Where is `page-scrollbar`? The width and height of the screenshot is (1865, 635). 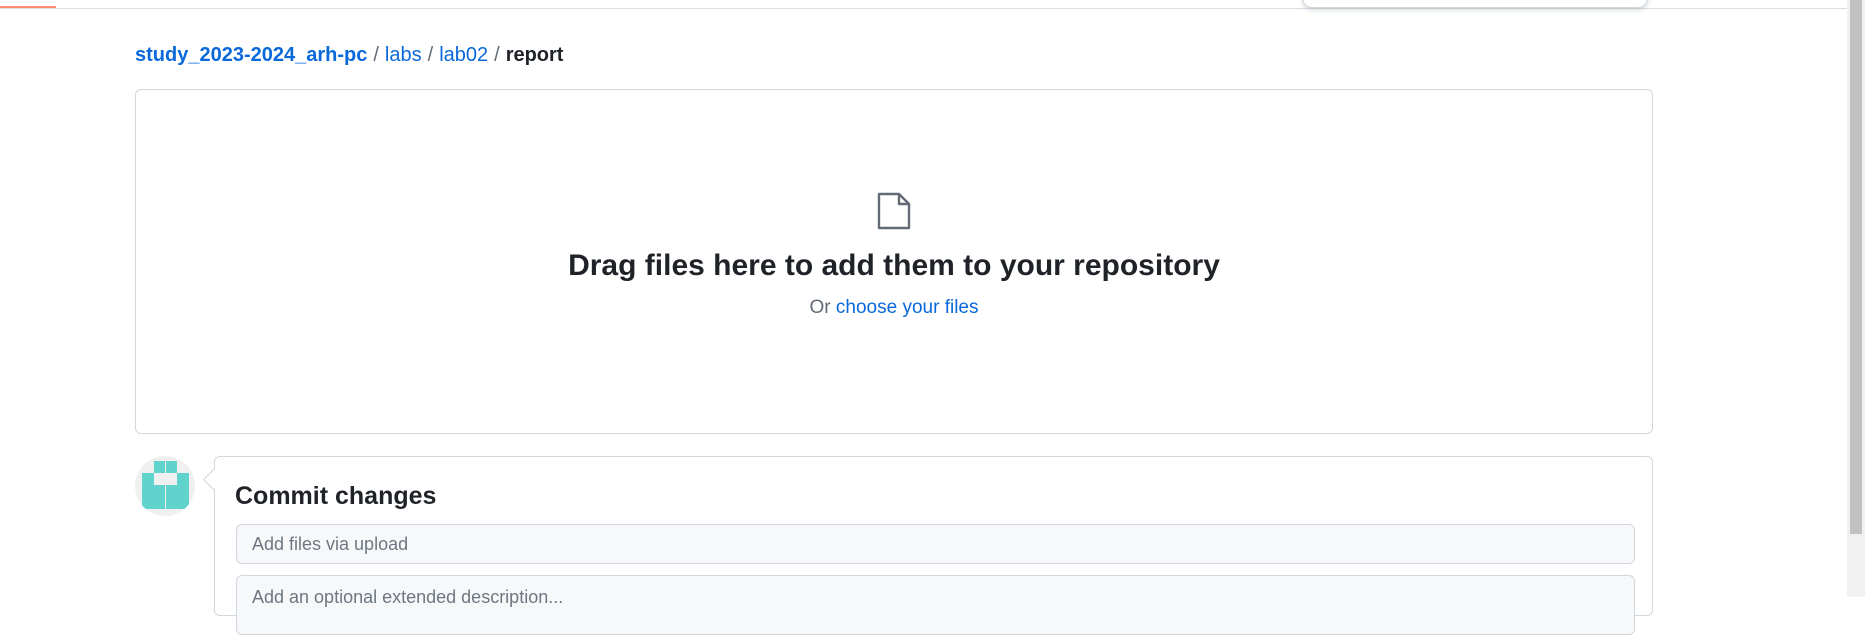 page-scrollbar is located at coordinates (1856, 298).